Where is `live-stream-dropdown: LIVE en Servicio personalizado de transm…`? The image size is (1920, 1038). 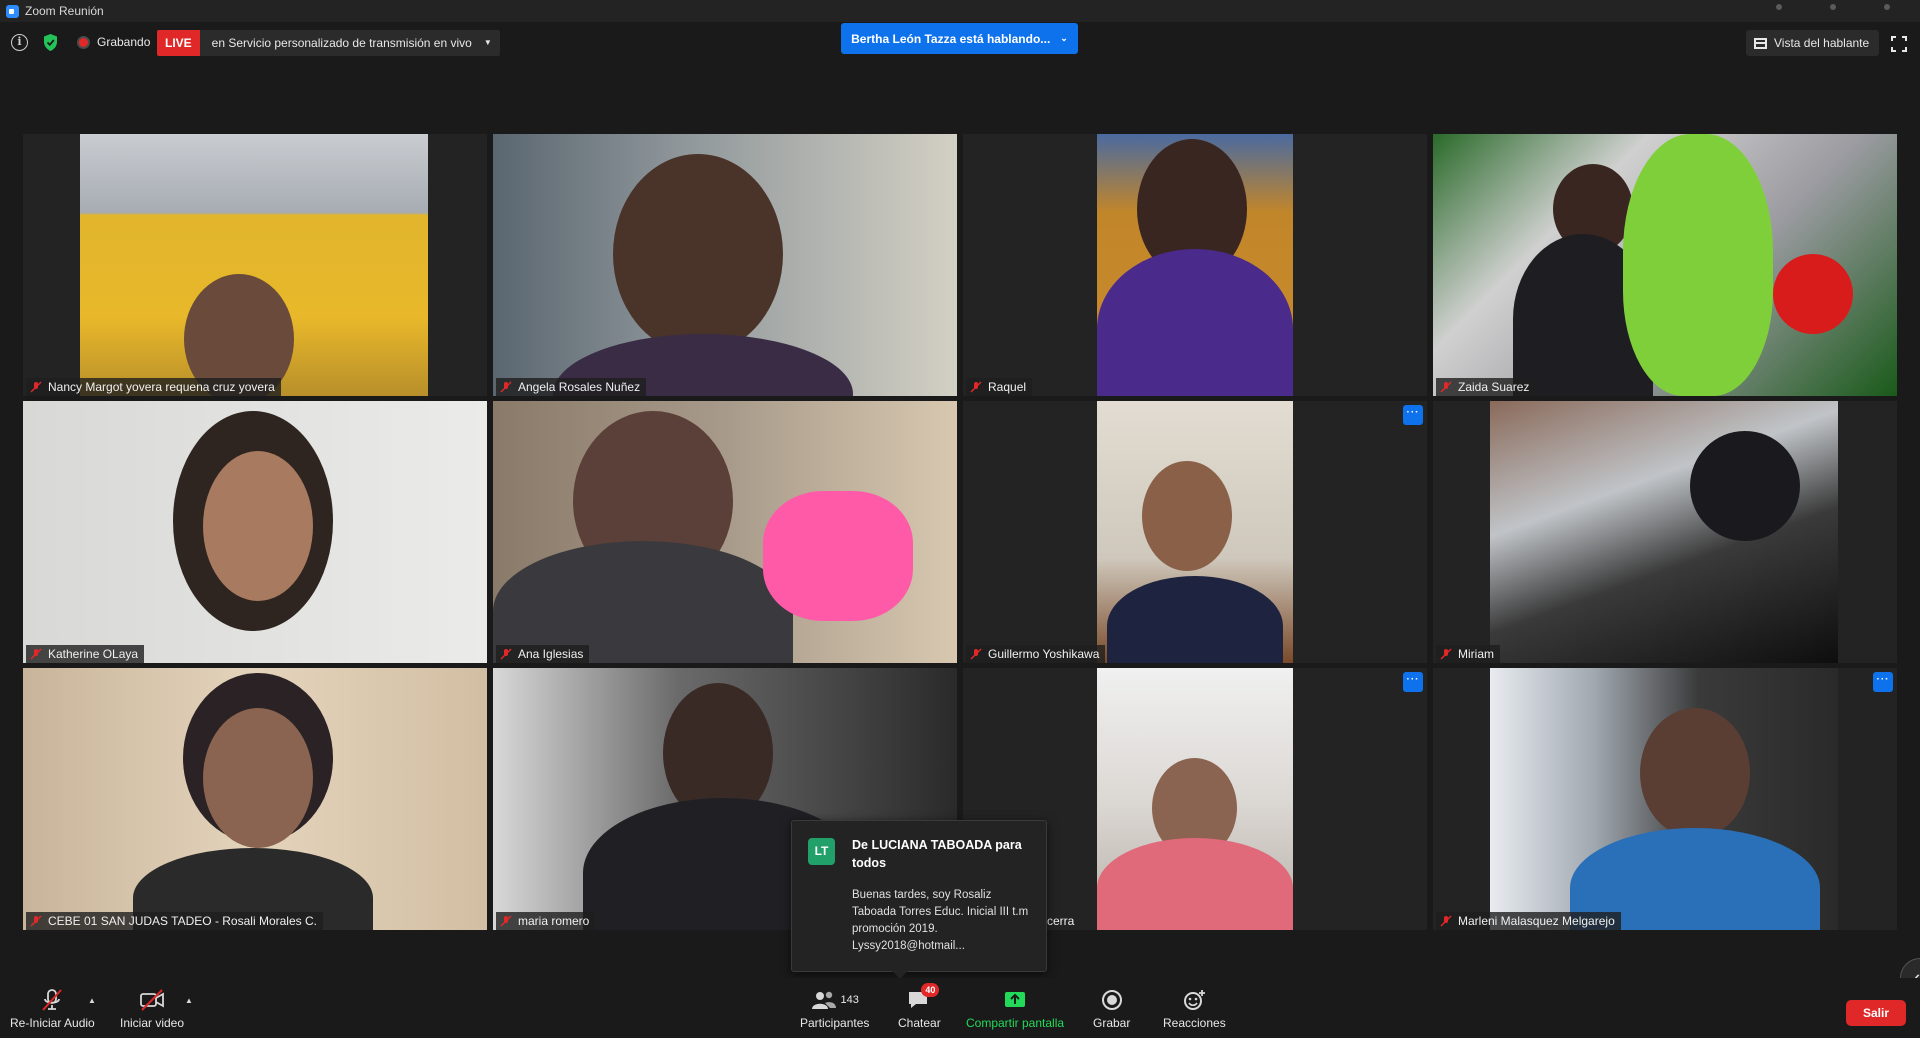
live-stream-dropdown: LIVE en Servicio personalizado de transm… is located at coordinates (328, 43).